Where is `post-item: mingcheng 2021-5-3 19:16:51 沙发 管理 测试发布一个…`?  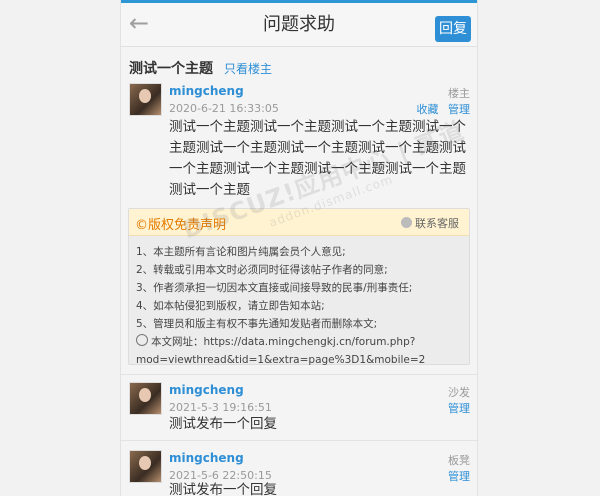
post-item: mingcheng 2021-5-3 19:16:51 沙发 管理 测试发布一个… is located at coordinates (299, 409).